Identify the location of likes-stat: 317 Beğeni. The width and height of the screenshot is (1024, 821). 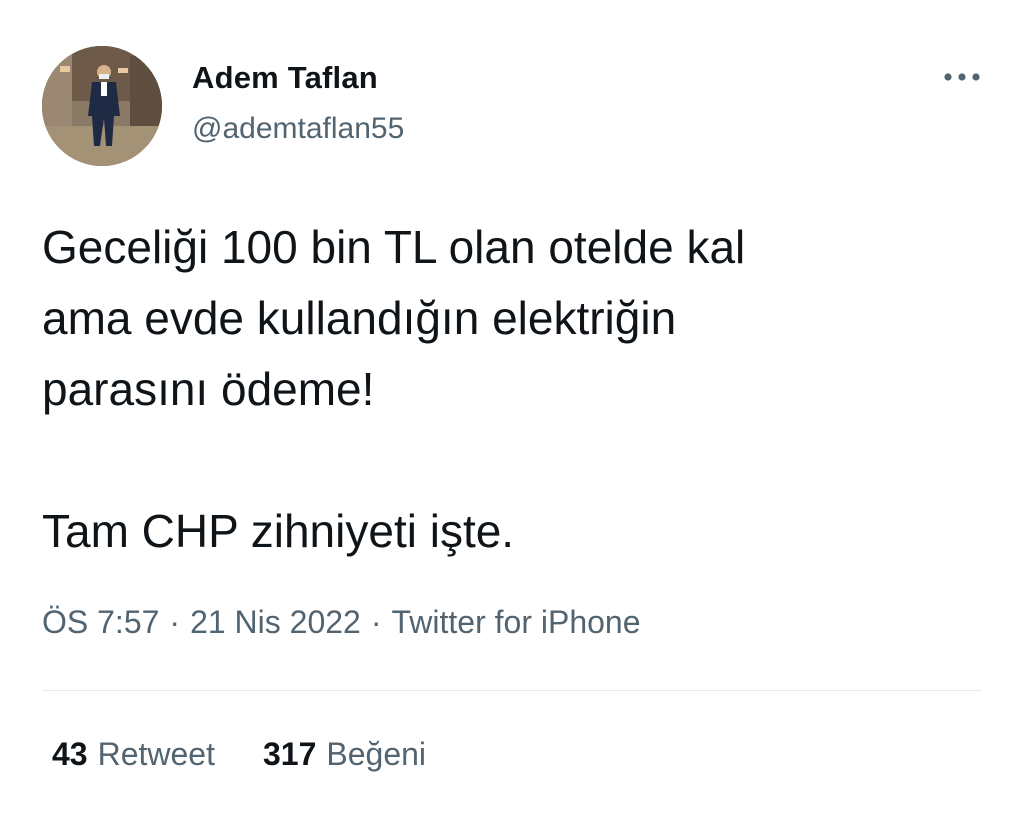
(344, 754).